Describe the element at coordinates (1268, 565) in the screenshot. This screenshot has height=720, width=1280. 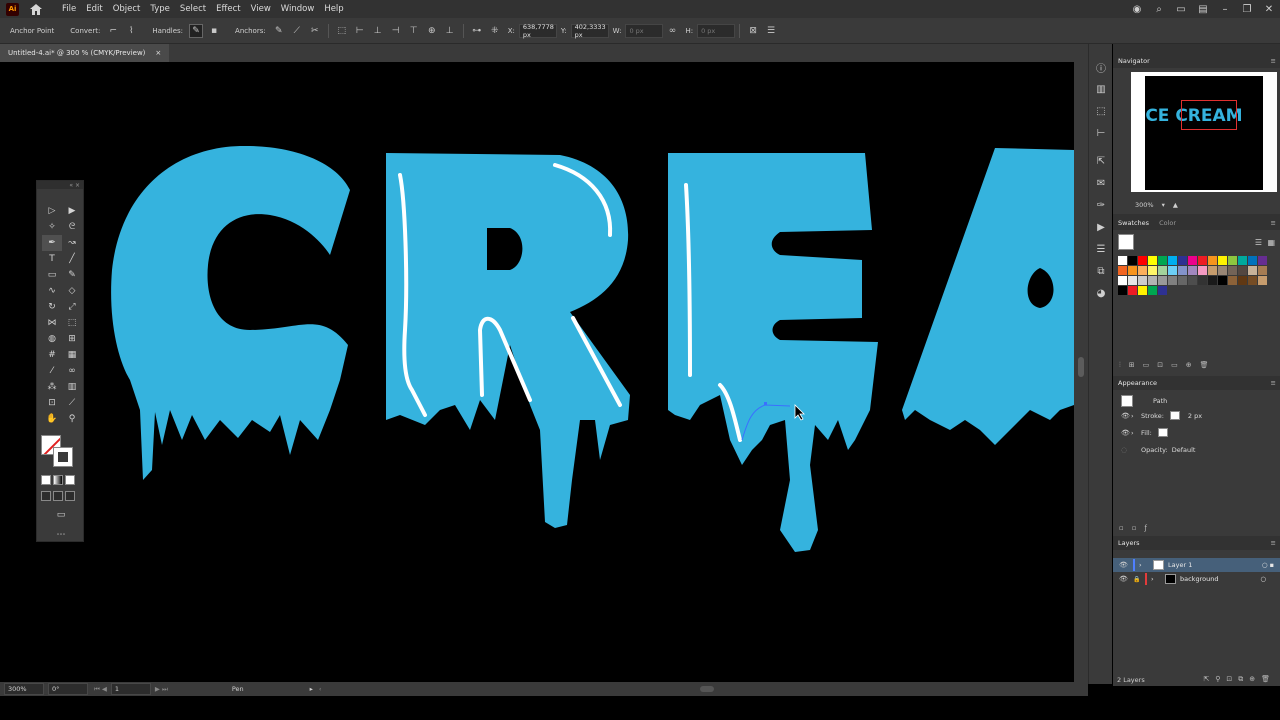
I see `target-icon: ○ ▪` at that location.